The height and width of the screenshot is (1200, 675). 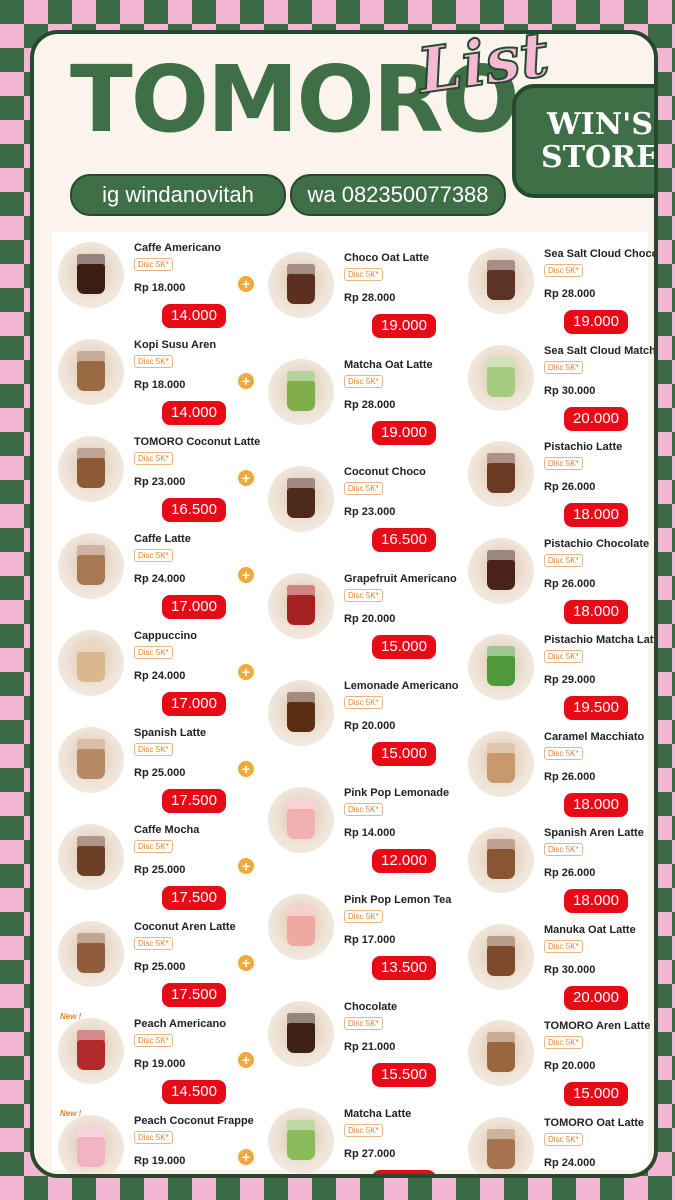 What do you see at coordinates (158, 767) in the screenshot?
I see `menu-item: Spanish Latte Disc 5K* Rp 25.000 +17.500` at bounding box center [158, 767].